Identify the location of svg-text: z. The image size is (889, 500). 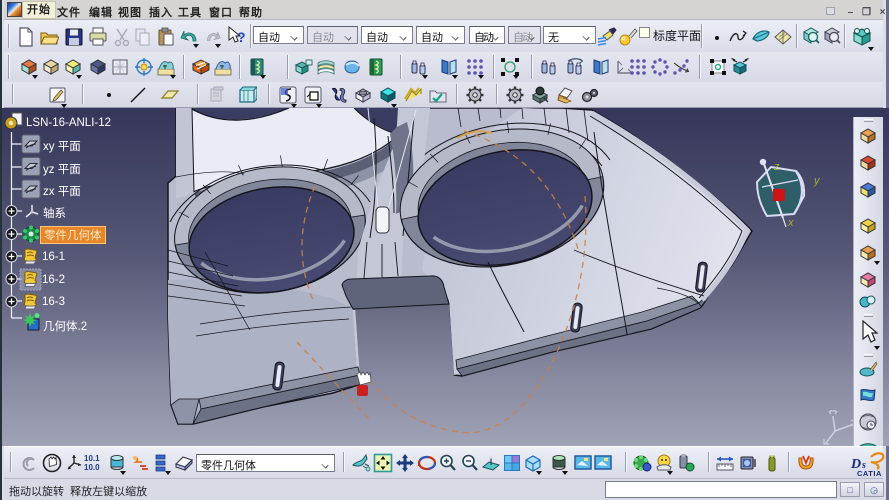
(776, 167).